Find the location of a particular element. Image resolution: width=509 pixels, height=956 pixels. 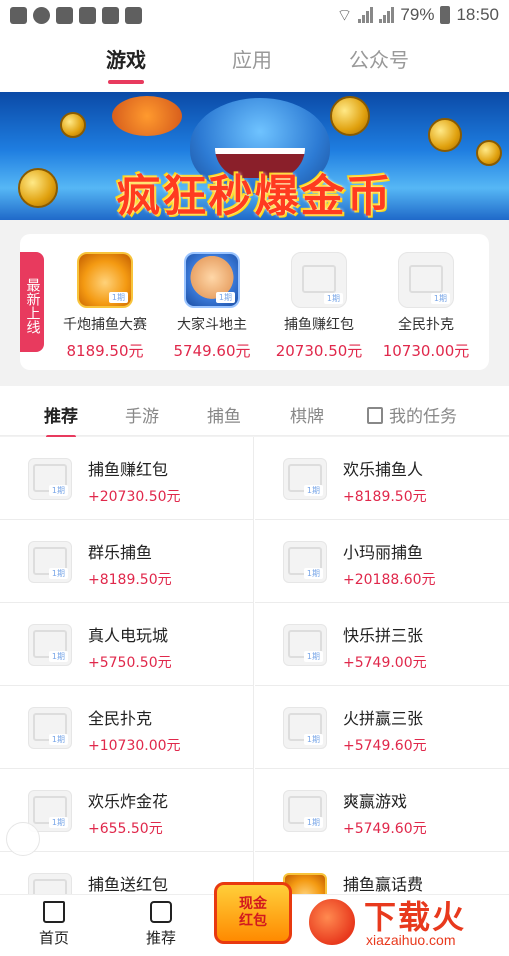

newest-game-item: 1期 捕鱼赚红包 20730.50元 is located at coordinates (319, 306).